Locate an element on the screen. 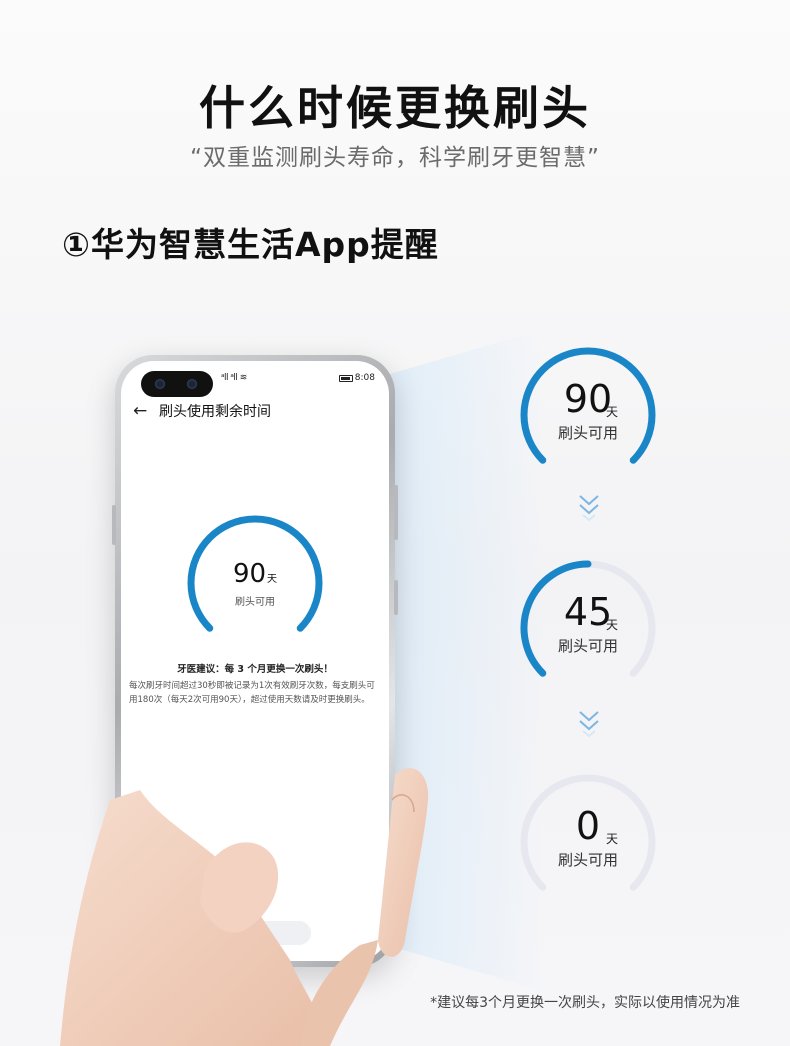  section-heading: ①华为智慧生活App提醒 is located at coordinates (250, 244).